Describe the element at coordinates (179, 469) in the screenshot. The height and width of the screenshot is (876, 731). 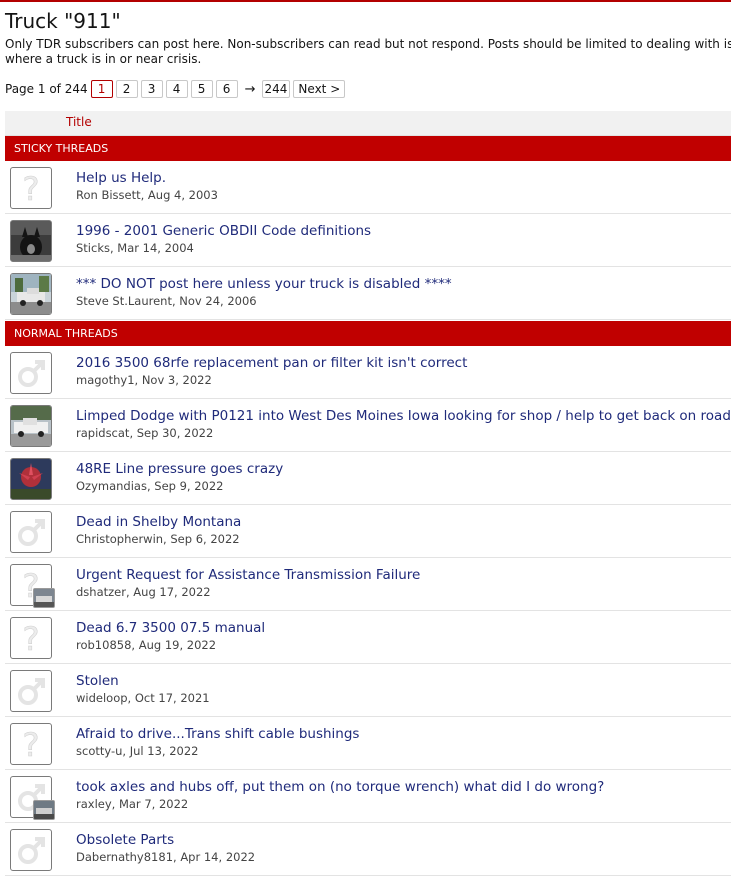
I see `thread-title-link: 48RE Line pressure goes crazy` at that location.